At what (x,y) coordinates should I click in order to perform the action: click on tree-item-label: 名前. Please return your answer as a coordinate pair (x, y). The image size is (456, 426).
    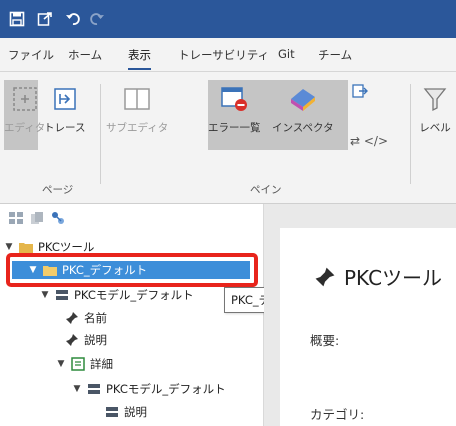
    Looking at the image, I should click on (95, 318).